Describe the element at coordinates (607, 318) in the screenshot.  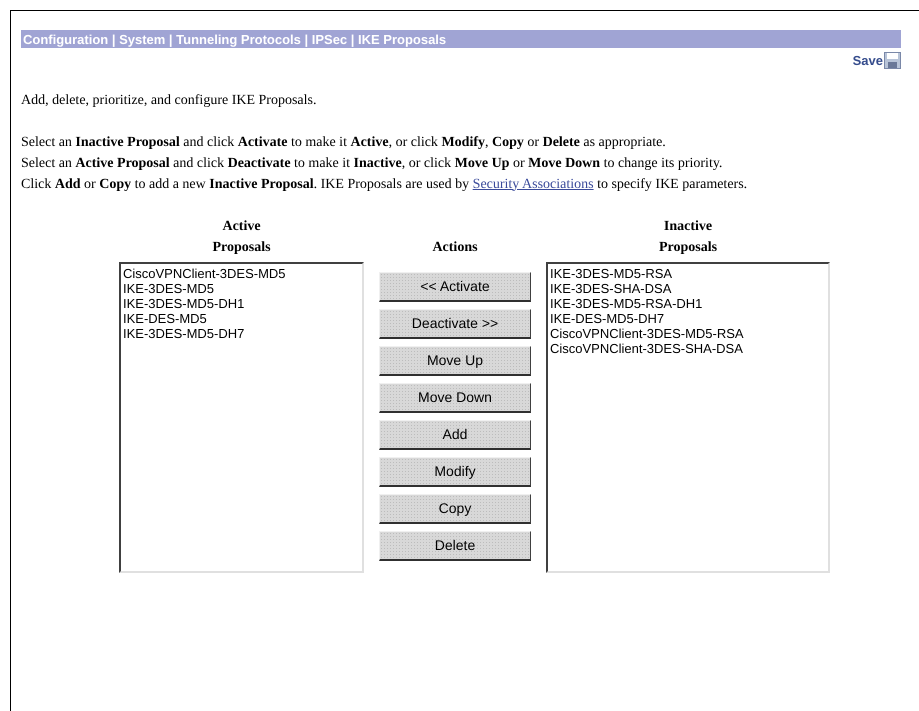
I see `proposal-option: IKE-DES-MD5-DH7` at that location.